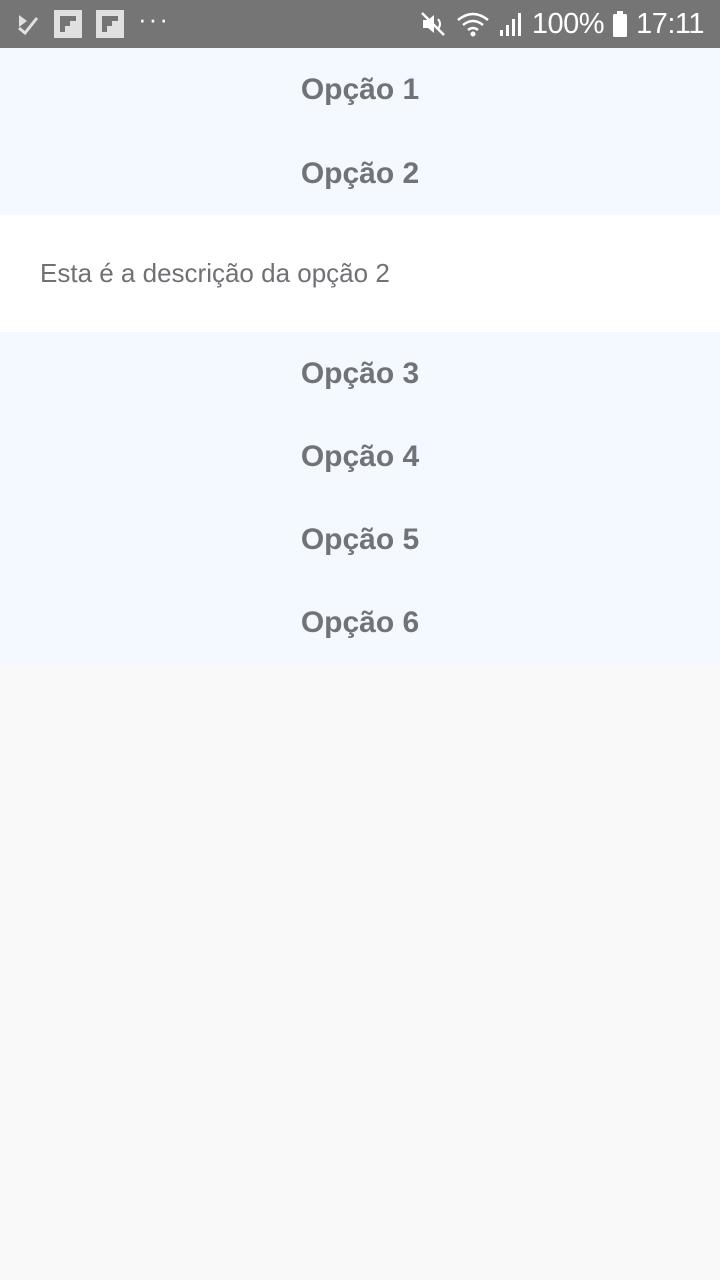 The image size is (720, 1280). I want to click on status-bar: ··· 100% 17:11, so click(360, 24).